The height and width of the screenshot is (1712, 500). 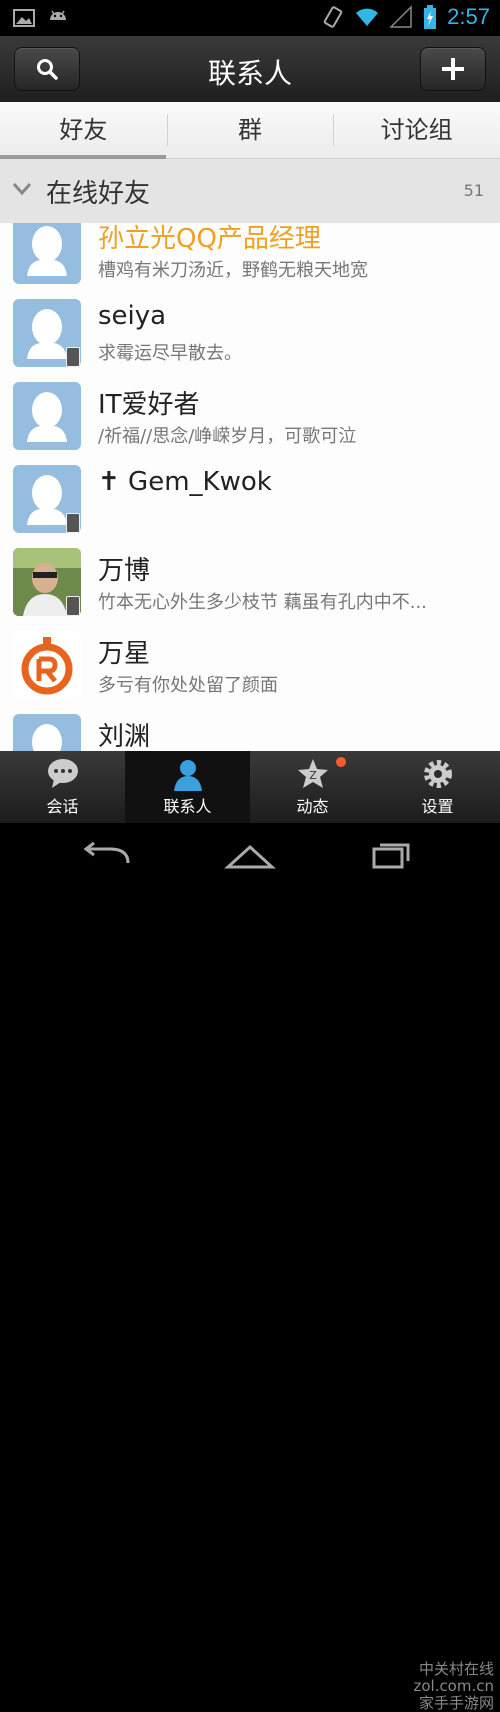 What do you see at coordinates (250, 499) in the screenshot?
I see `contact-row: ✝ Gem_Kwok` at bounding box center [250, 499].